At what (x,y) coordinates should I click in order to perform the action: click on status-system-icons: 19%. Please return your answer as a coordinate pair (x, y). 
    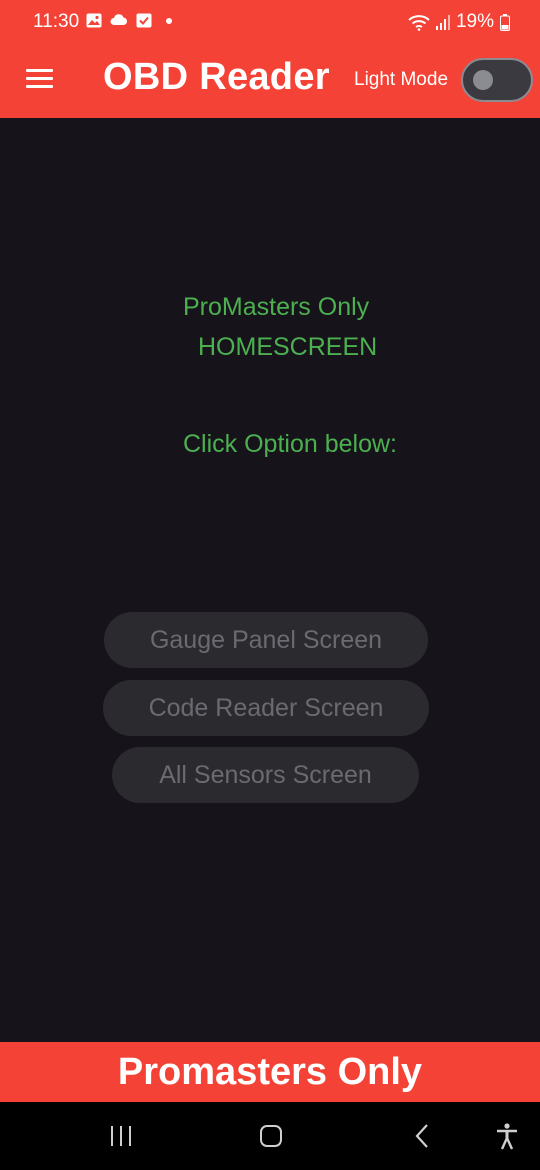
    Looking at the image, I should click on (459, 22).